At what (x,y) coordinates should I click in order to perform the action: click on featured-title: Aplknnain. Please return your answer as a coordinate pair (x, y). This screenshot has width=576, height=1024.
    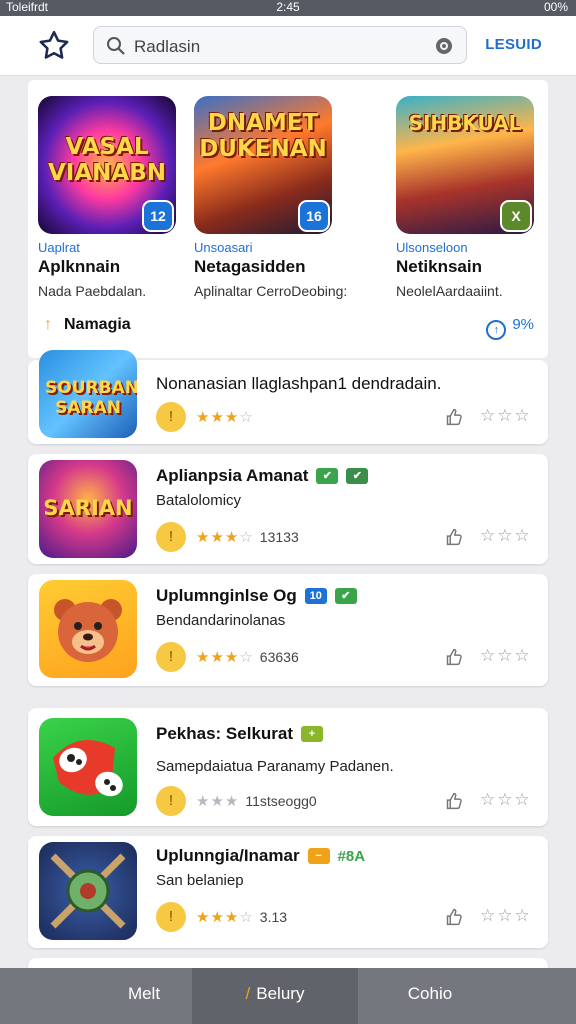
    Looking at the image, I should click on (79, 266).